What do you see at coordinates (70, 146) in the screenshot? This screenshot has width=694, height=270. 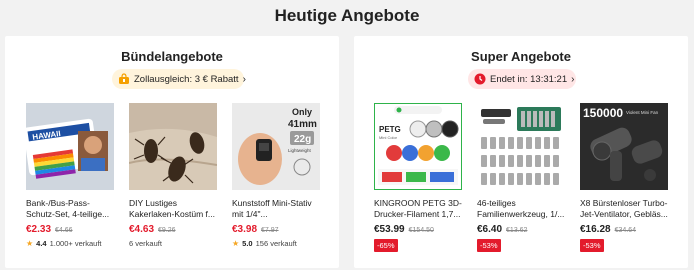 I see `product-image-pass-holder: HAWAII` at bounding box center [70, 146].